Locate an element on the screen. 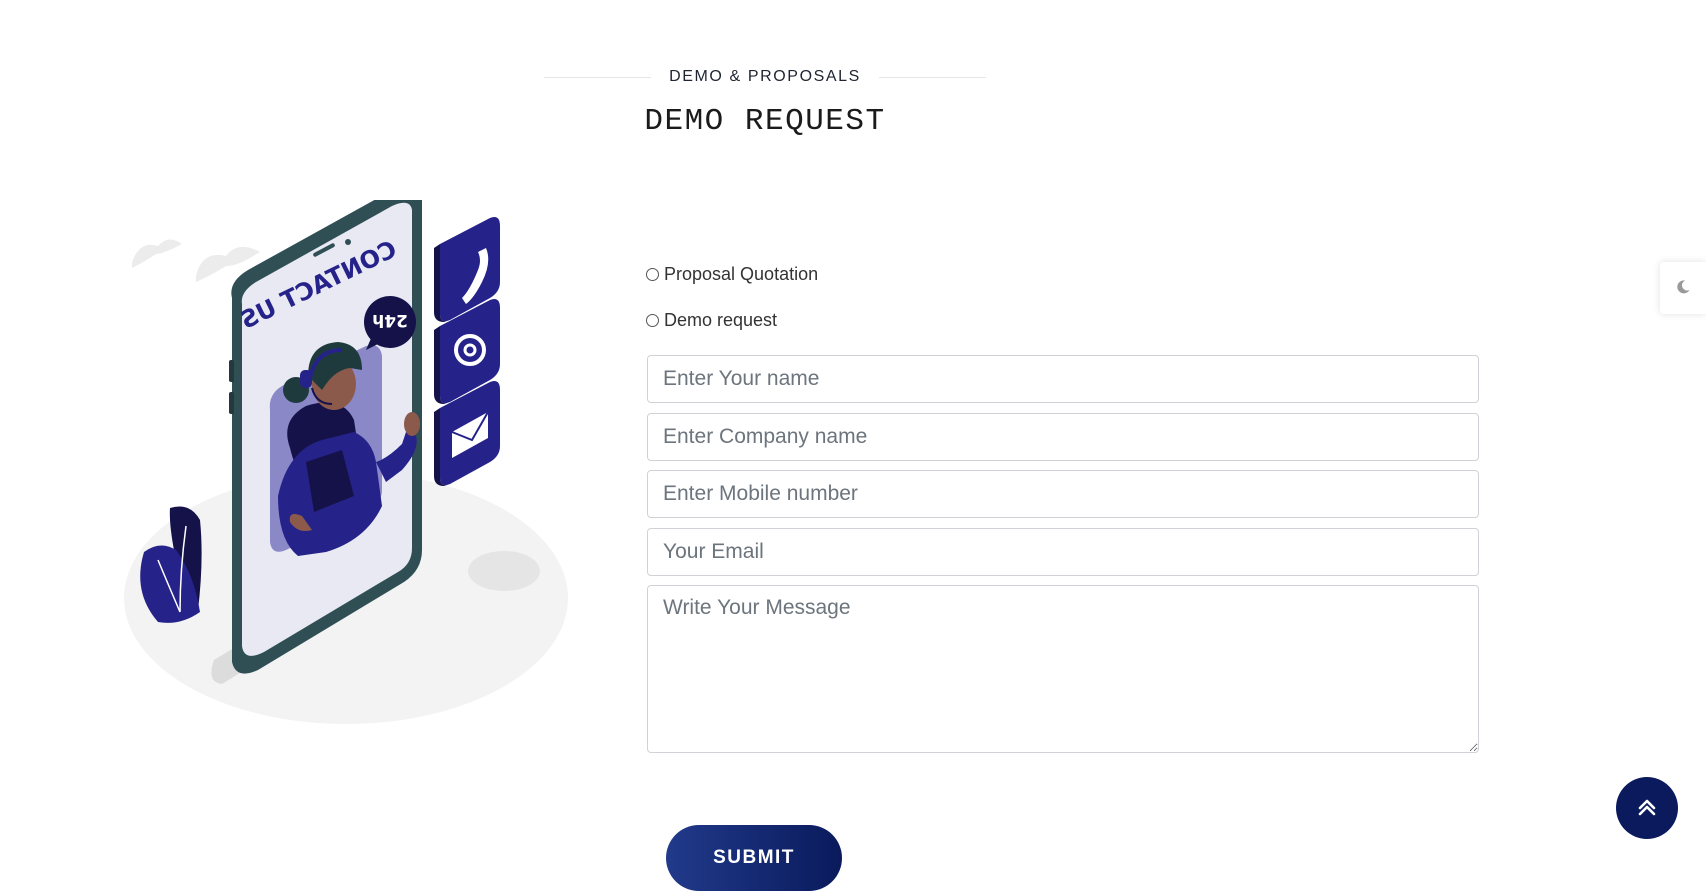  scroll-to-top-button is located at coordinates (1647, 808).